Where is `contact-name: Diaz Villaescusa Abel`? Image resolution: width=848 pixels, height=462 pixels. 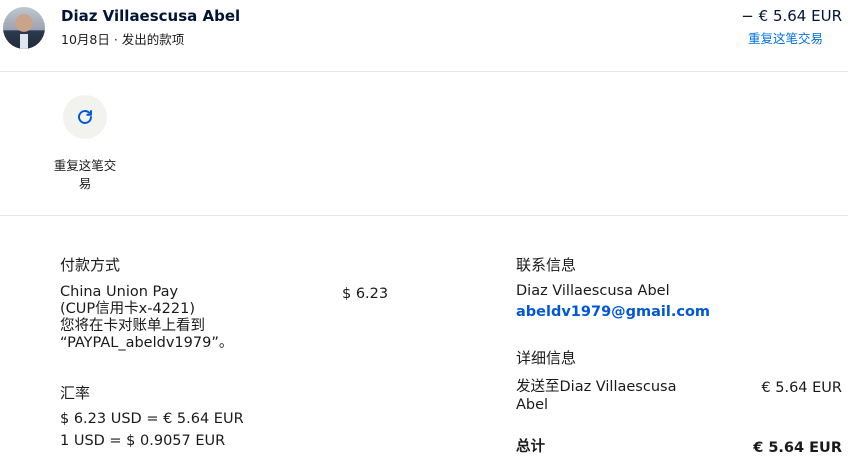
contact-name: Diaz Villaescusa Abel is located at coordinates (593, 291).